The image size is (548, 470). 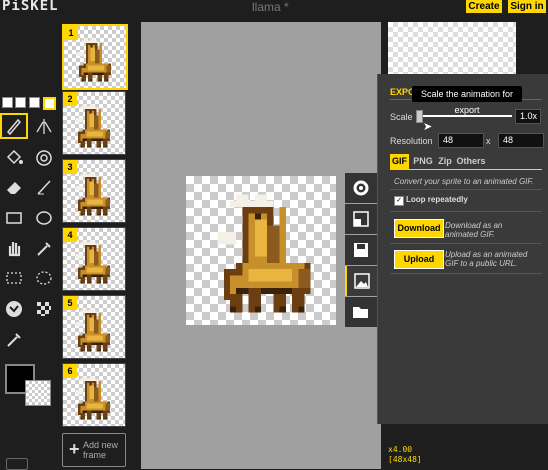 I want to click on color-picker-icon, so click(x=14, y=340).